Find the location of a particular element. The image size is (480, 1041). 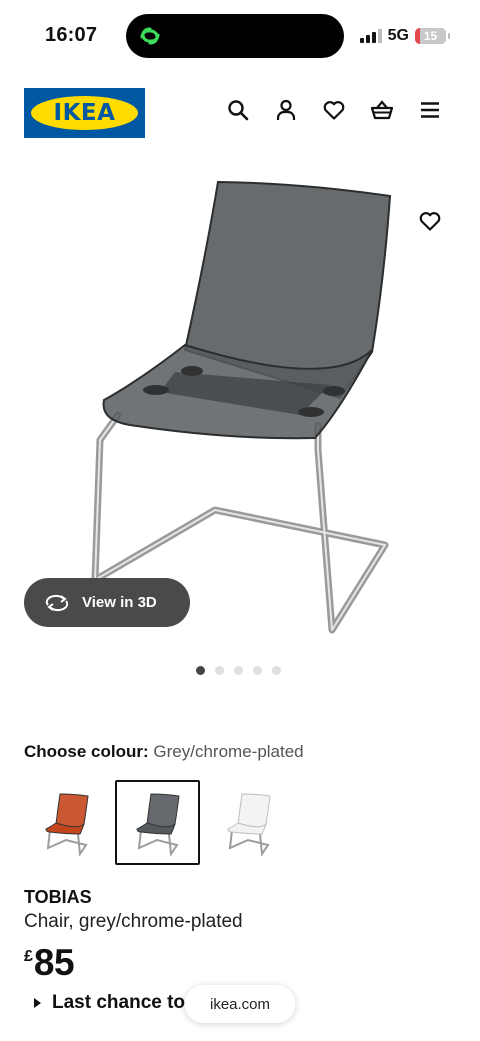

rotate-3d-icon is located at coordinates (57, 602).